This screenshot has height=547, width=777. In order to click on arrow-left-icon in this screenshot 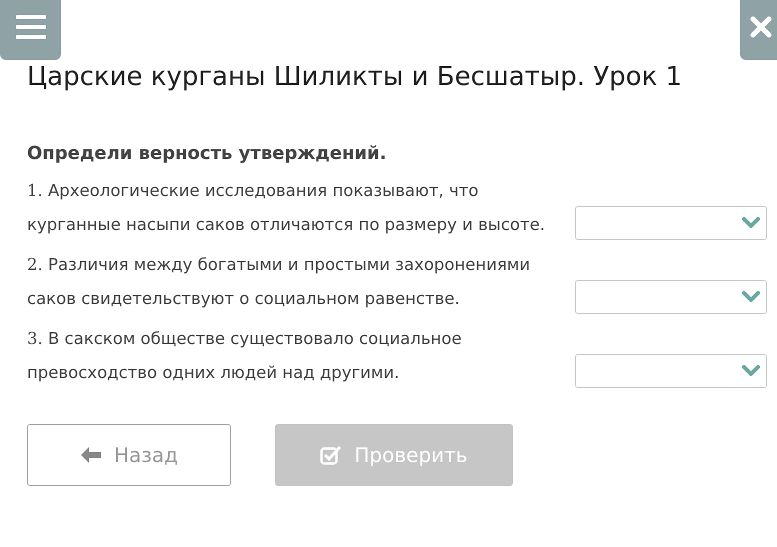, I will do `click(91, 455)`.